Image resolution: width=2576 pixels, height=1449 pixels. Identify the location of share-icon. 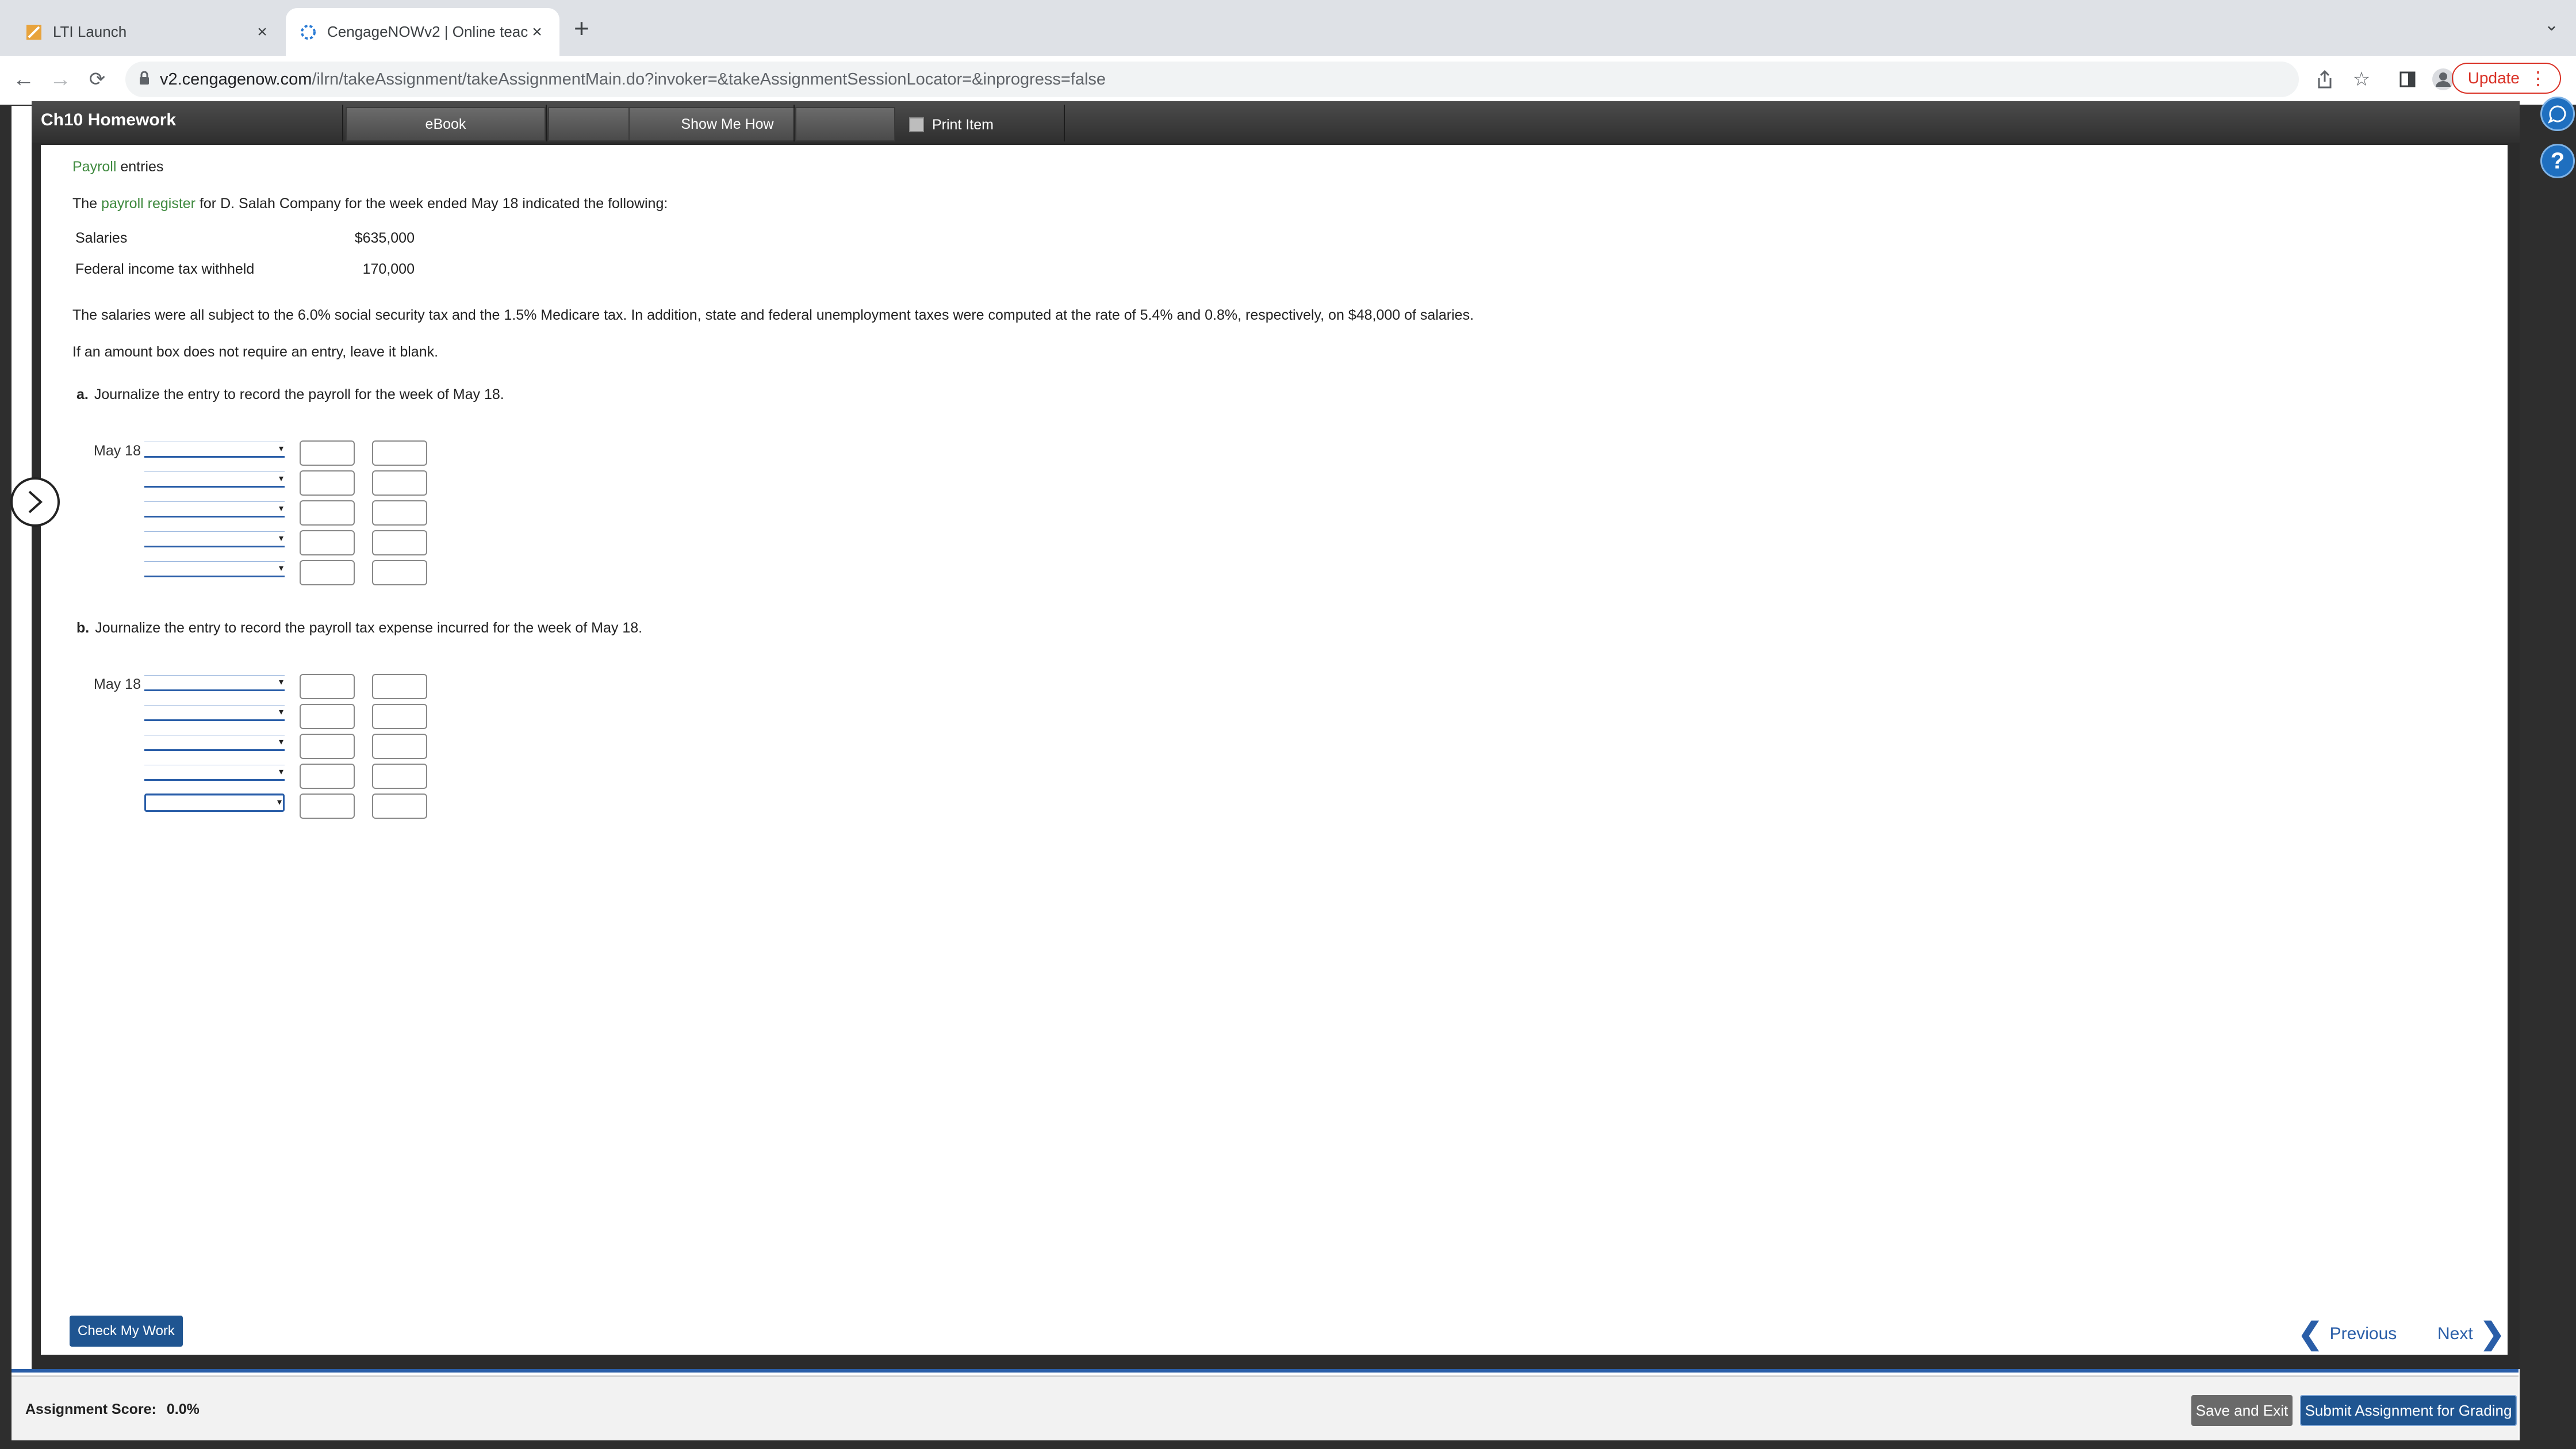
(2325, 79).